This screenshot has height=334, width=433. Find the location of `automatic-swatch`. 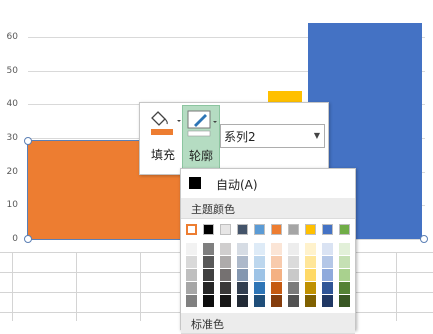

automatic-swatch is located at coordinates (195, 183).